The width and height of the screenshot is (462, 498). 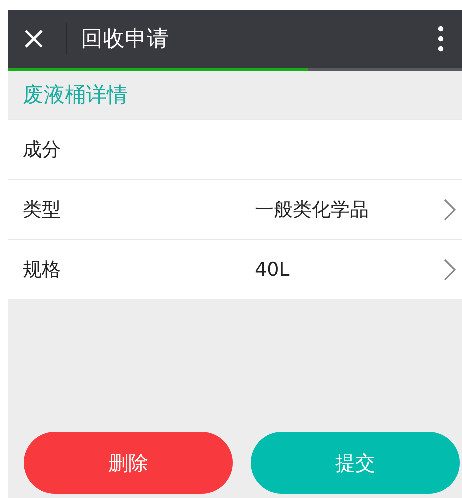 What do you see at coordinates (235, 209) in the screenshot?
I see `select-row: 类型 一般类化学品` at bounding box center [235, 209].